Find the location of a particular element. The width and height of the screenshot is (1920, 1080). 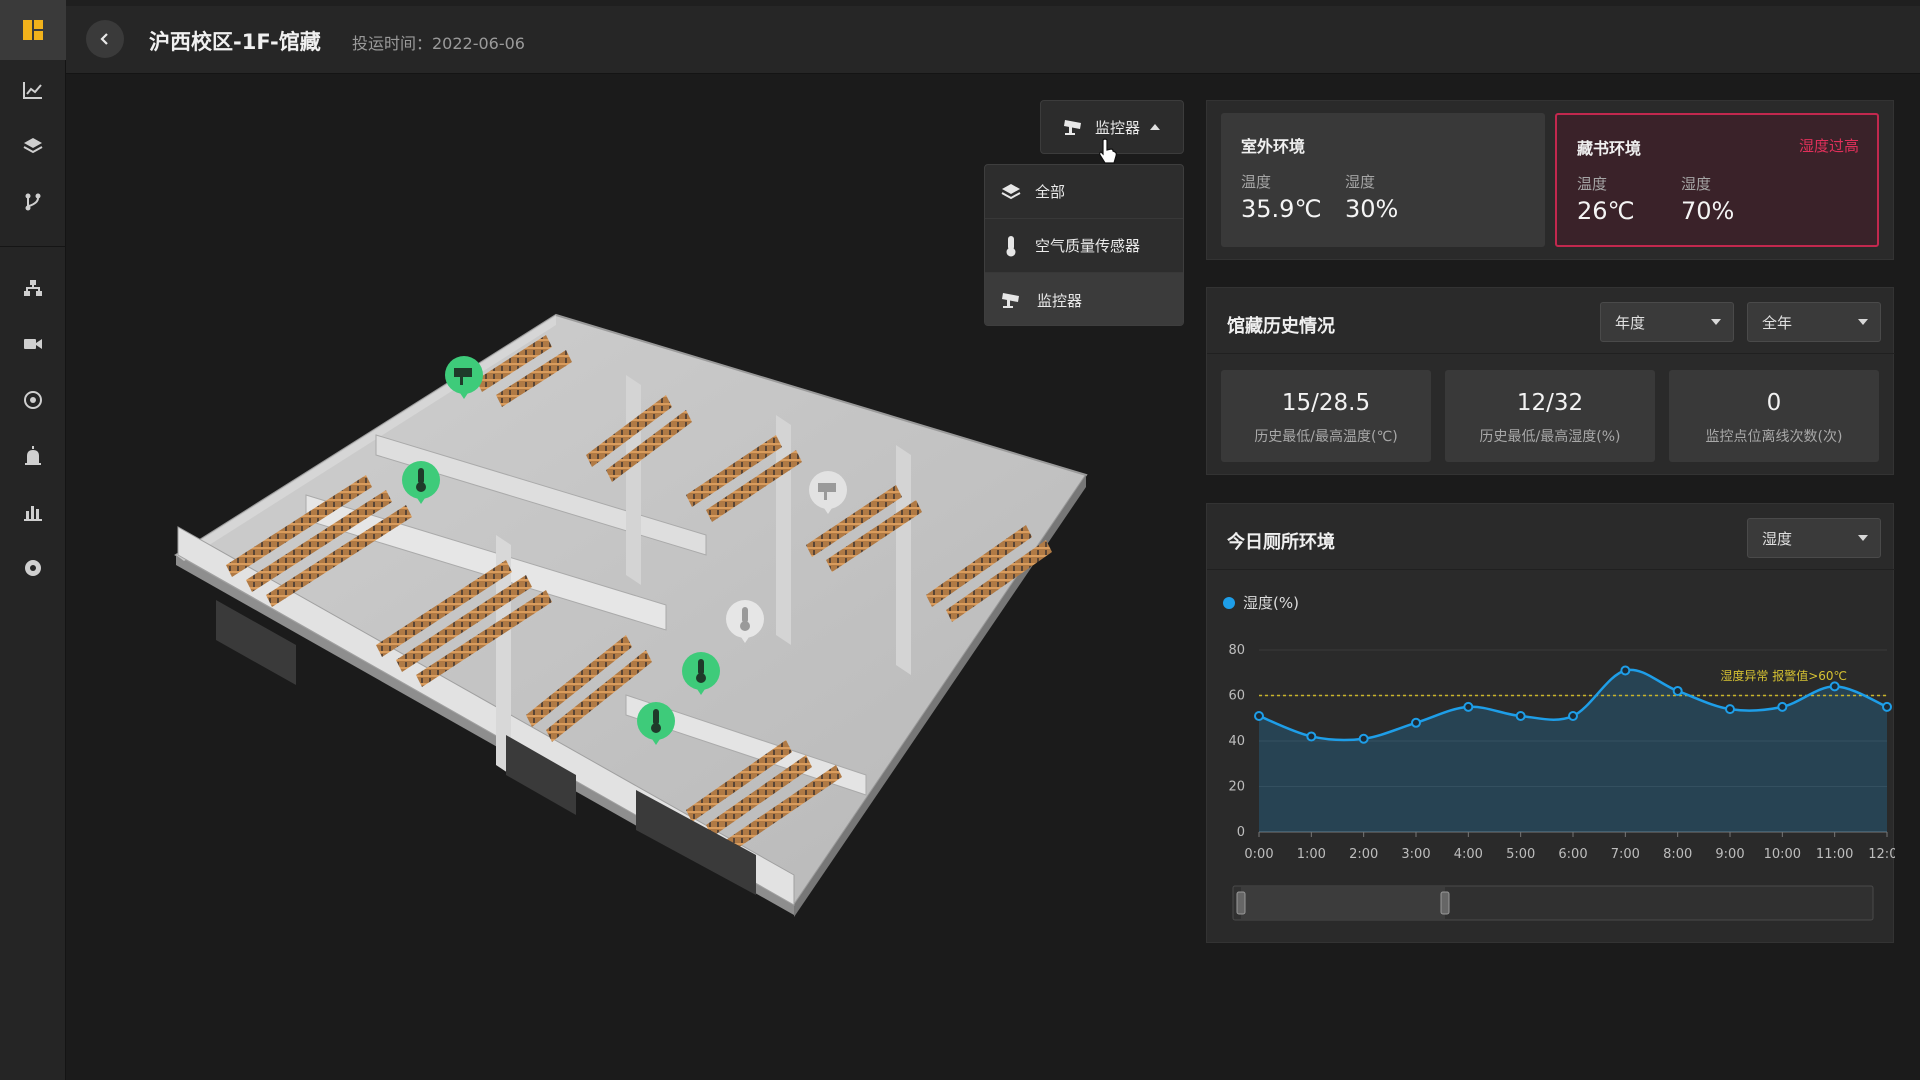

y-tick-label: 20 is located at coordinates (1236, 787).